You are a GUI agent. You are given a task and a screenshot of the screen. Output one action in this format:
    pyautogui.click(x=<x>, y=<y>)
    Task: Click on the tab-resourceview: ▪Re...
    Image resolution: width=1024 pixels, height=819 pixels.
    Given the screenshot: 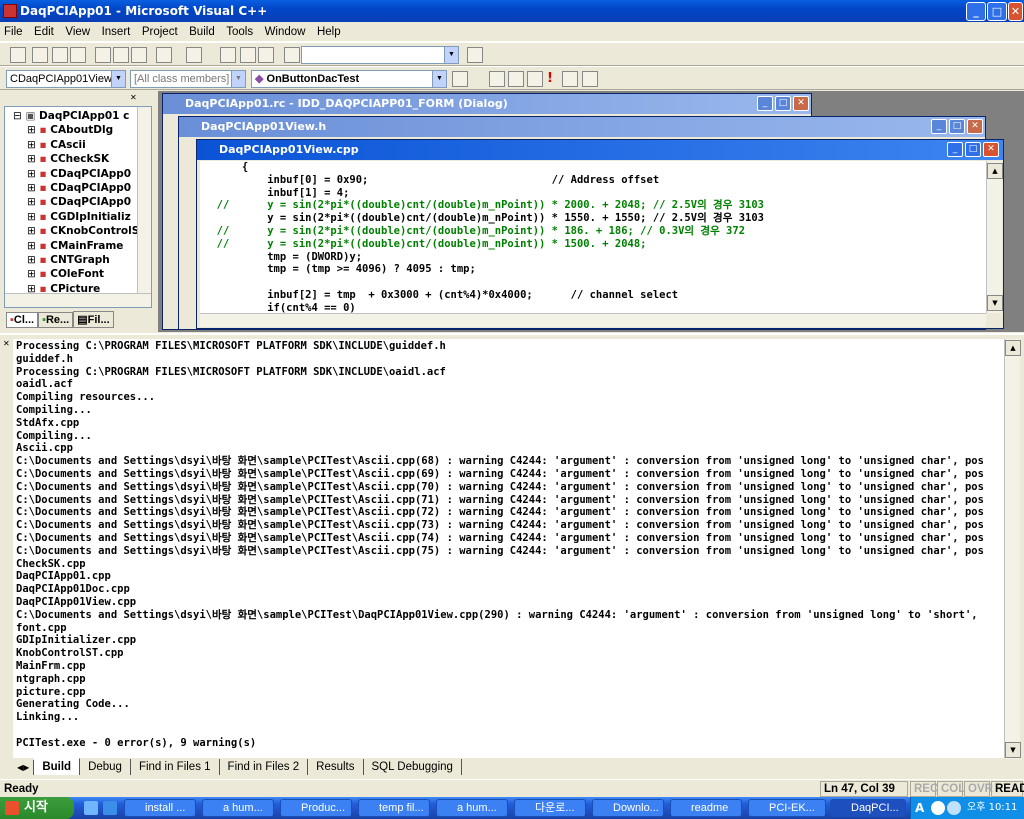 What is the action you would take?
    pyautogui.click(x=56, y=320)
    